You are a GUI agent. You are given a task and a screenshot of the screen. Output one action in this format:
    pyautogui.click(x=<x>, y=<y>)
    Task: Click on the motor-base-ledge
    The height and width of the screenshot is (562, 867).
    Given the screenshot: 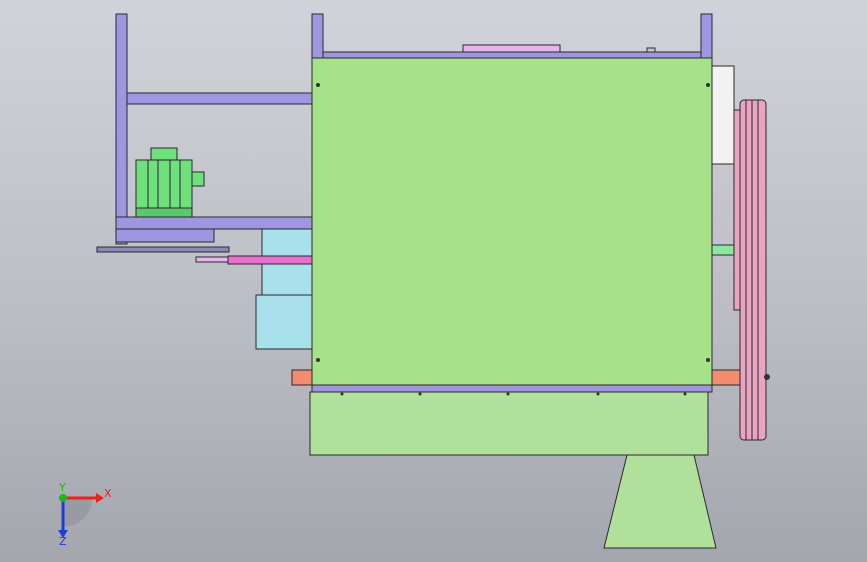 What is the action you would take?
    pyautogui.click(x=163, y=249)
    